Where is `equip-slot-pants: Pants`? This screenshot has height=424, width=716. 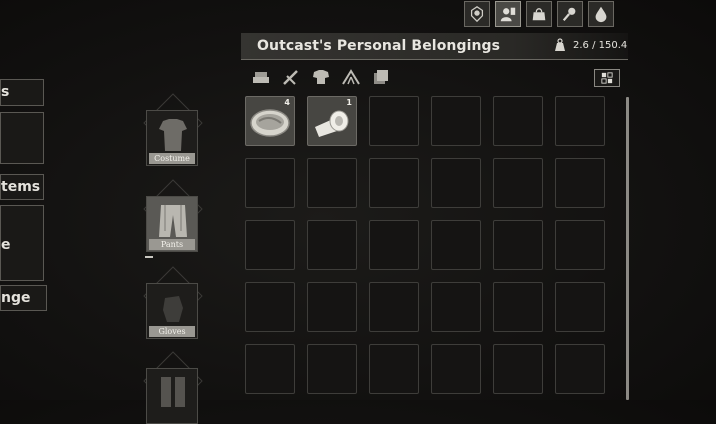
equip-slot-pants: Pants is located at coordinates (173, 215).